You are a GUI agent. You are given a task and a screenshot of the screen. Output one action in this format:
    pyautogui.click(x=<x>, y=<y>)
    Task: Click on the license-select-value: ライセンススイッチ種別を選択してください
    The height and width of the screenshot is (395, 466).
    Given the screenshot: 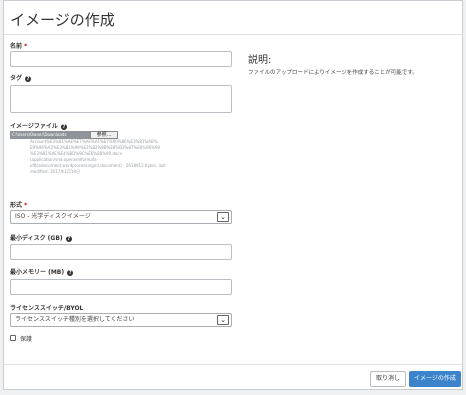 What is the action you would take?
    pyautogui.click(x=75, y=319)
    